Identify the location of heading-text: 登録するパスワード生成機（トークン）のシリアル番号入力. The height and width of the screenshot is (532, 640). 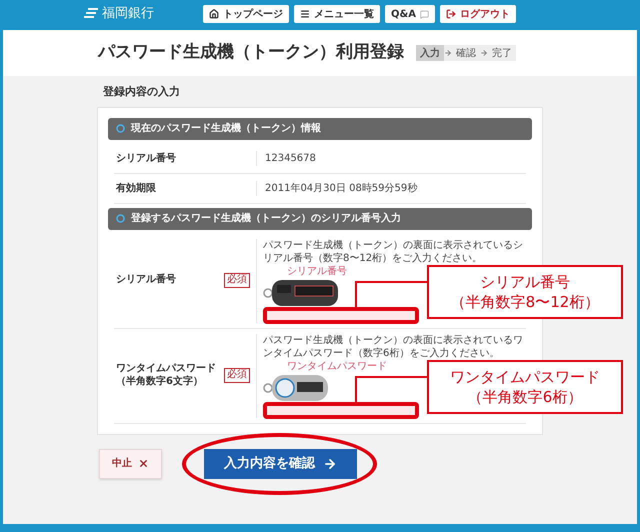
(266, 219).